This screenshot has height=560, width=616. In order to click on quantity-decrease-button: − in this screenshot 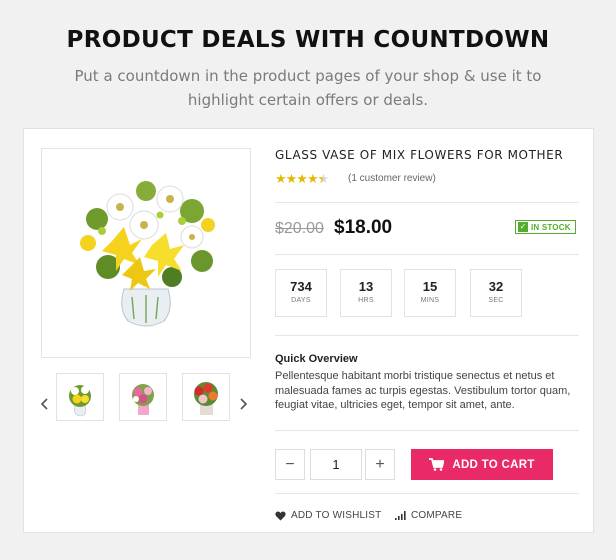, I will do `click(290, 464)`.